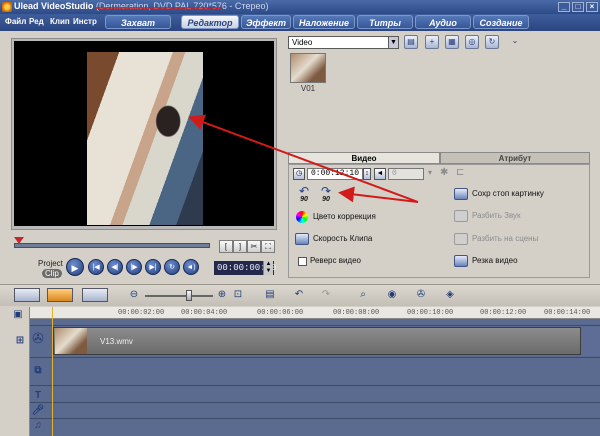 The image size is (600, 436). I want to click on volume-dropdown-icon: ▾, so click(430, 172).